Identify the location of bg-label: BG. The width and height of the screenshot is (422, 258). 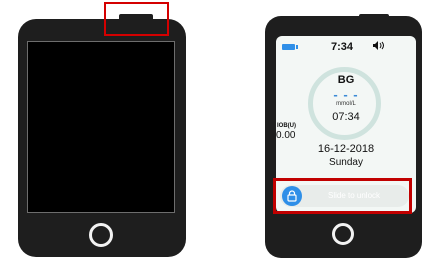
(346, 80).